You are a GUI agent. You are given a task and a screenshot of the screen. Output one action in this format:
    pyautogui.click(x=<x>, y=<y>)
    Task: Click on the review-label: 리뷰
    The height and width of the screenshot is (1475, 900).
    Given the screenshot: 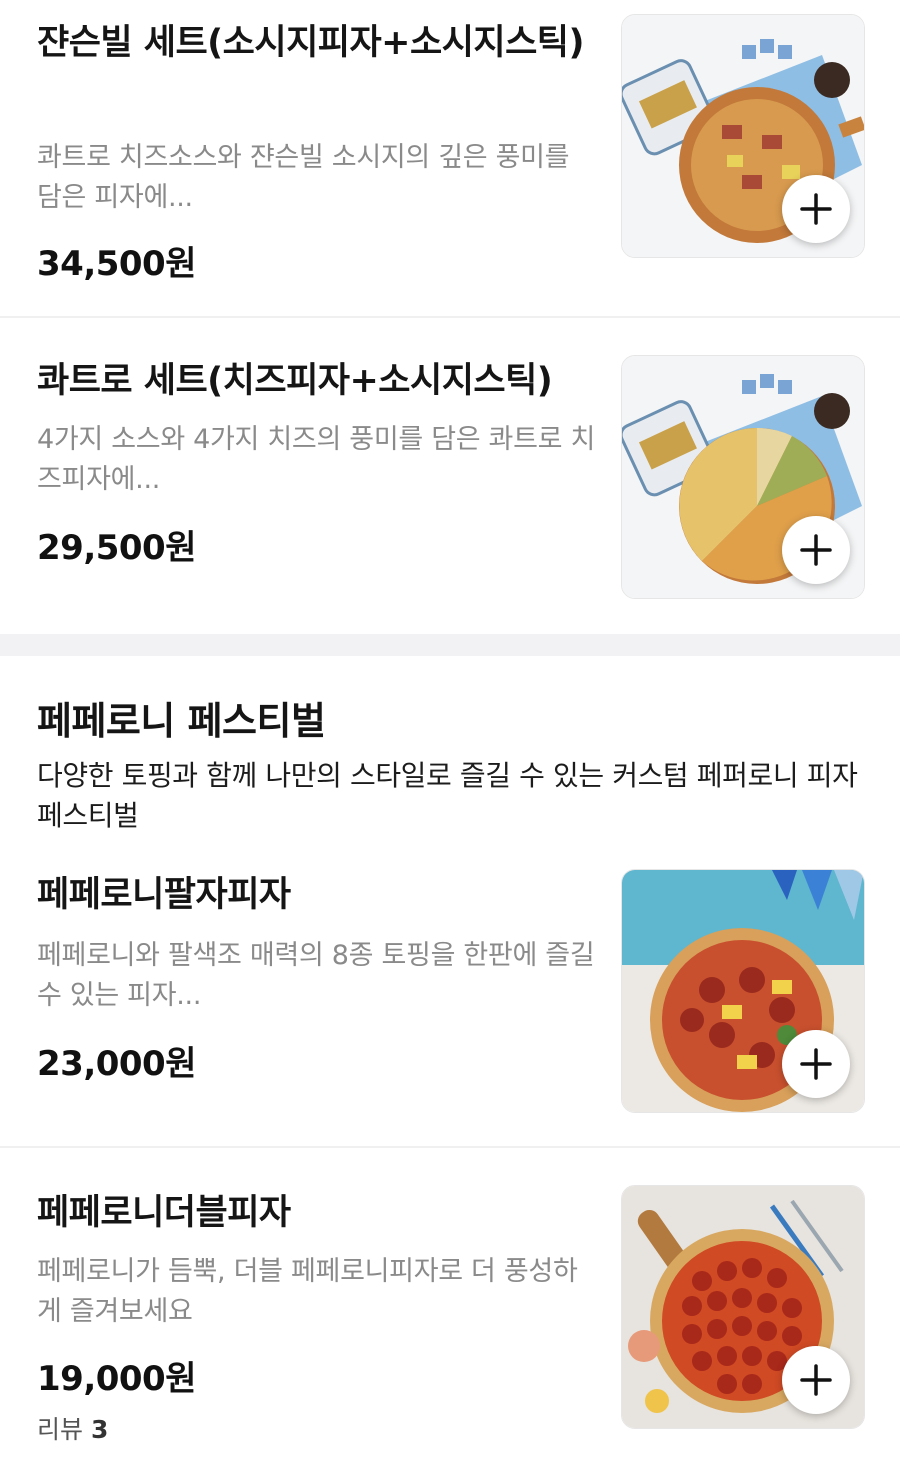 What is the action you would take?
    pyautogui.click(x=60, y=1429)
    